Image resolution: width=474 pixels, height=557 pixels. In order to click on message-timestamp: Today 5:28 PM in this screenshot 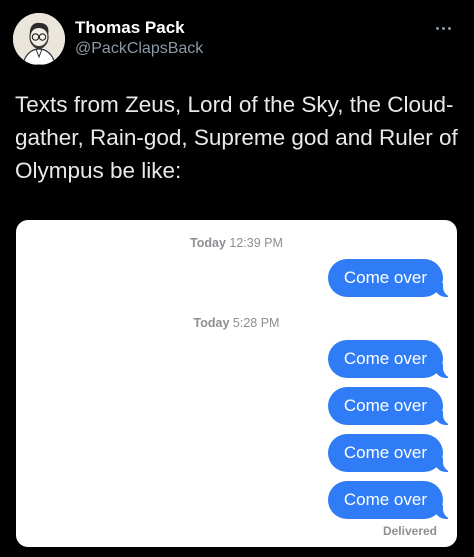, I will do `click(236, 323)`.